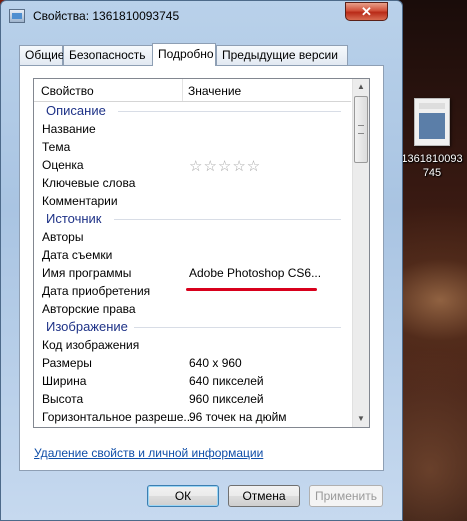  Describe the element at coordinates (192, 183) in the screenshot. I see `list-item: Ключевые слова` at that location.